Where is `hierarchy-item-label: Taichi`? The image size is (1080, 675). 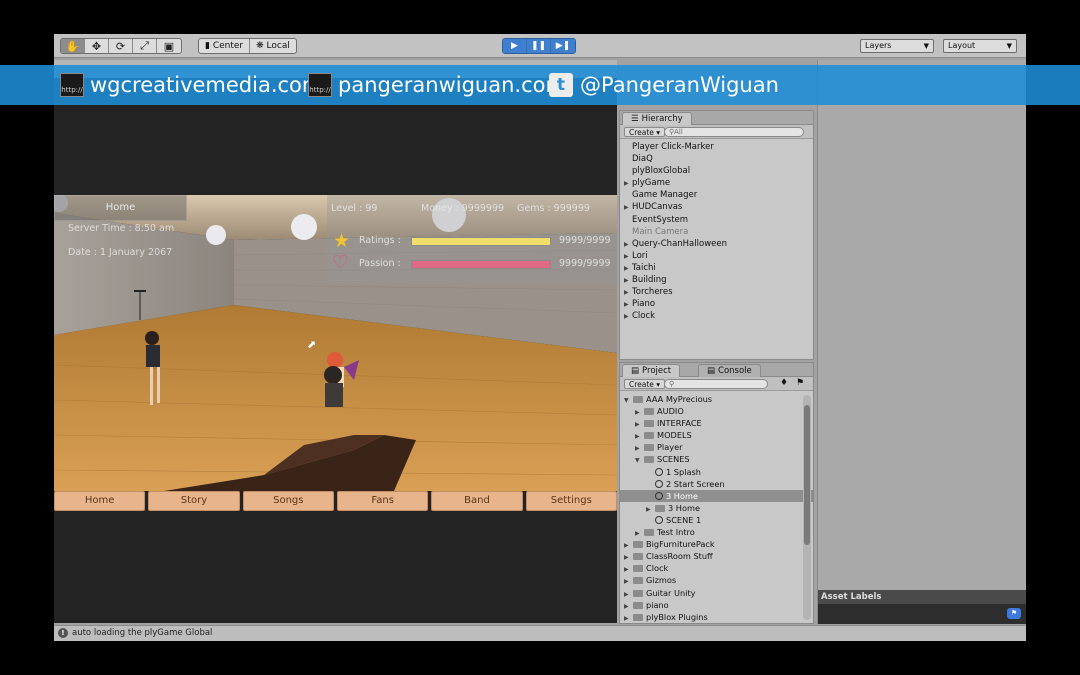
hierarchy-item-label: Taichi is located at coordinates (644, 267).